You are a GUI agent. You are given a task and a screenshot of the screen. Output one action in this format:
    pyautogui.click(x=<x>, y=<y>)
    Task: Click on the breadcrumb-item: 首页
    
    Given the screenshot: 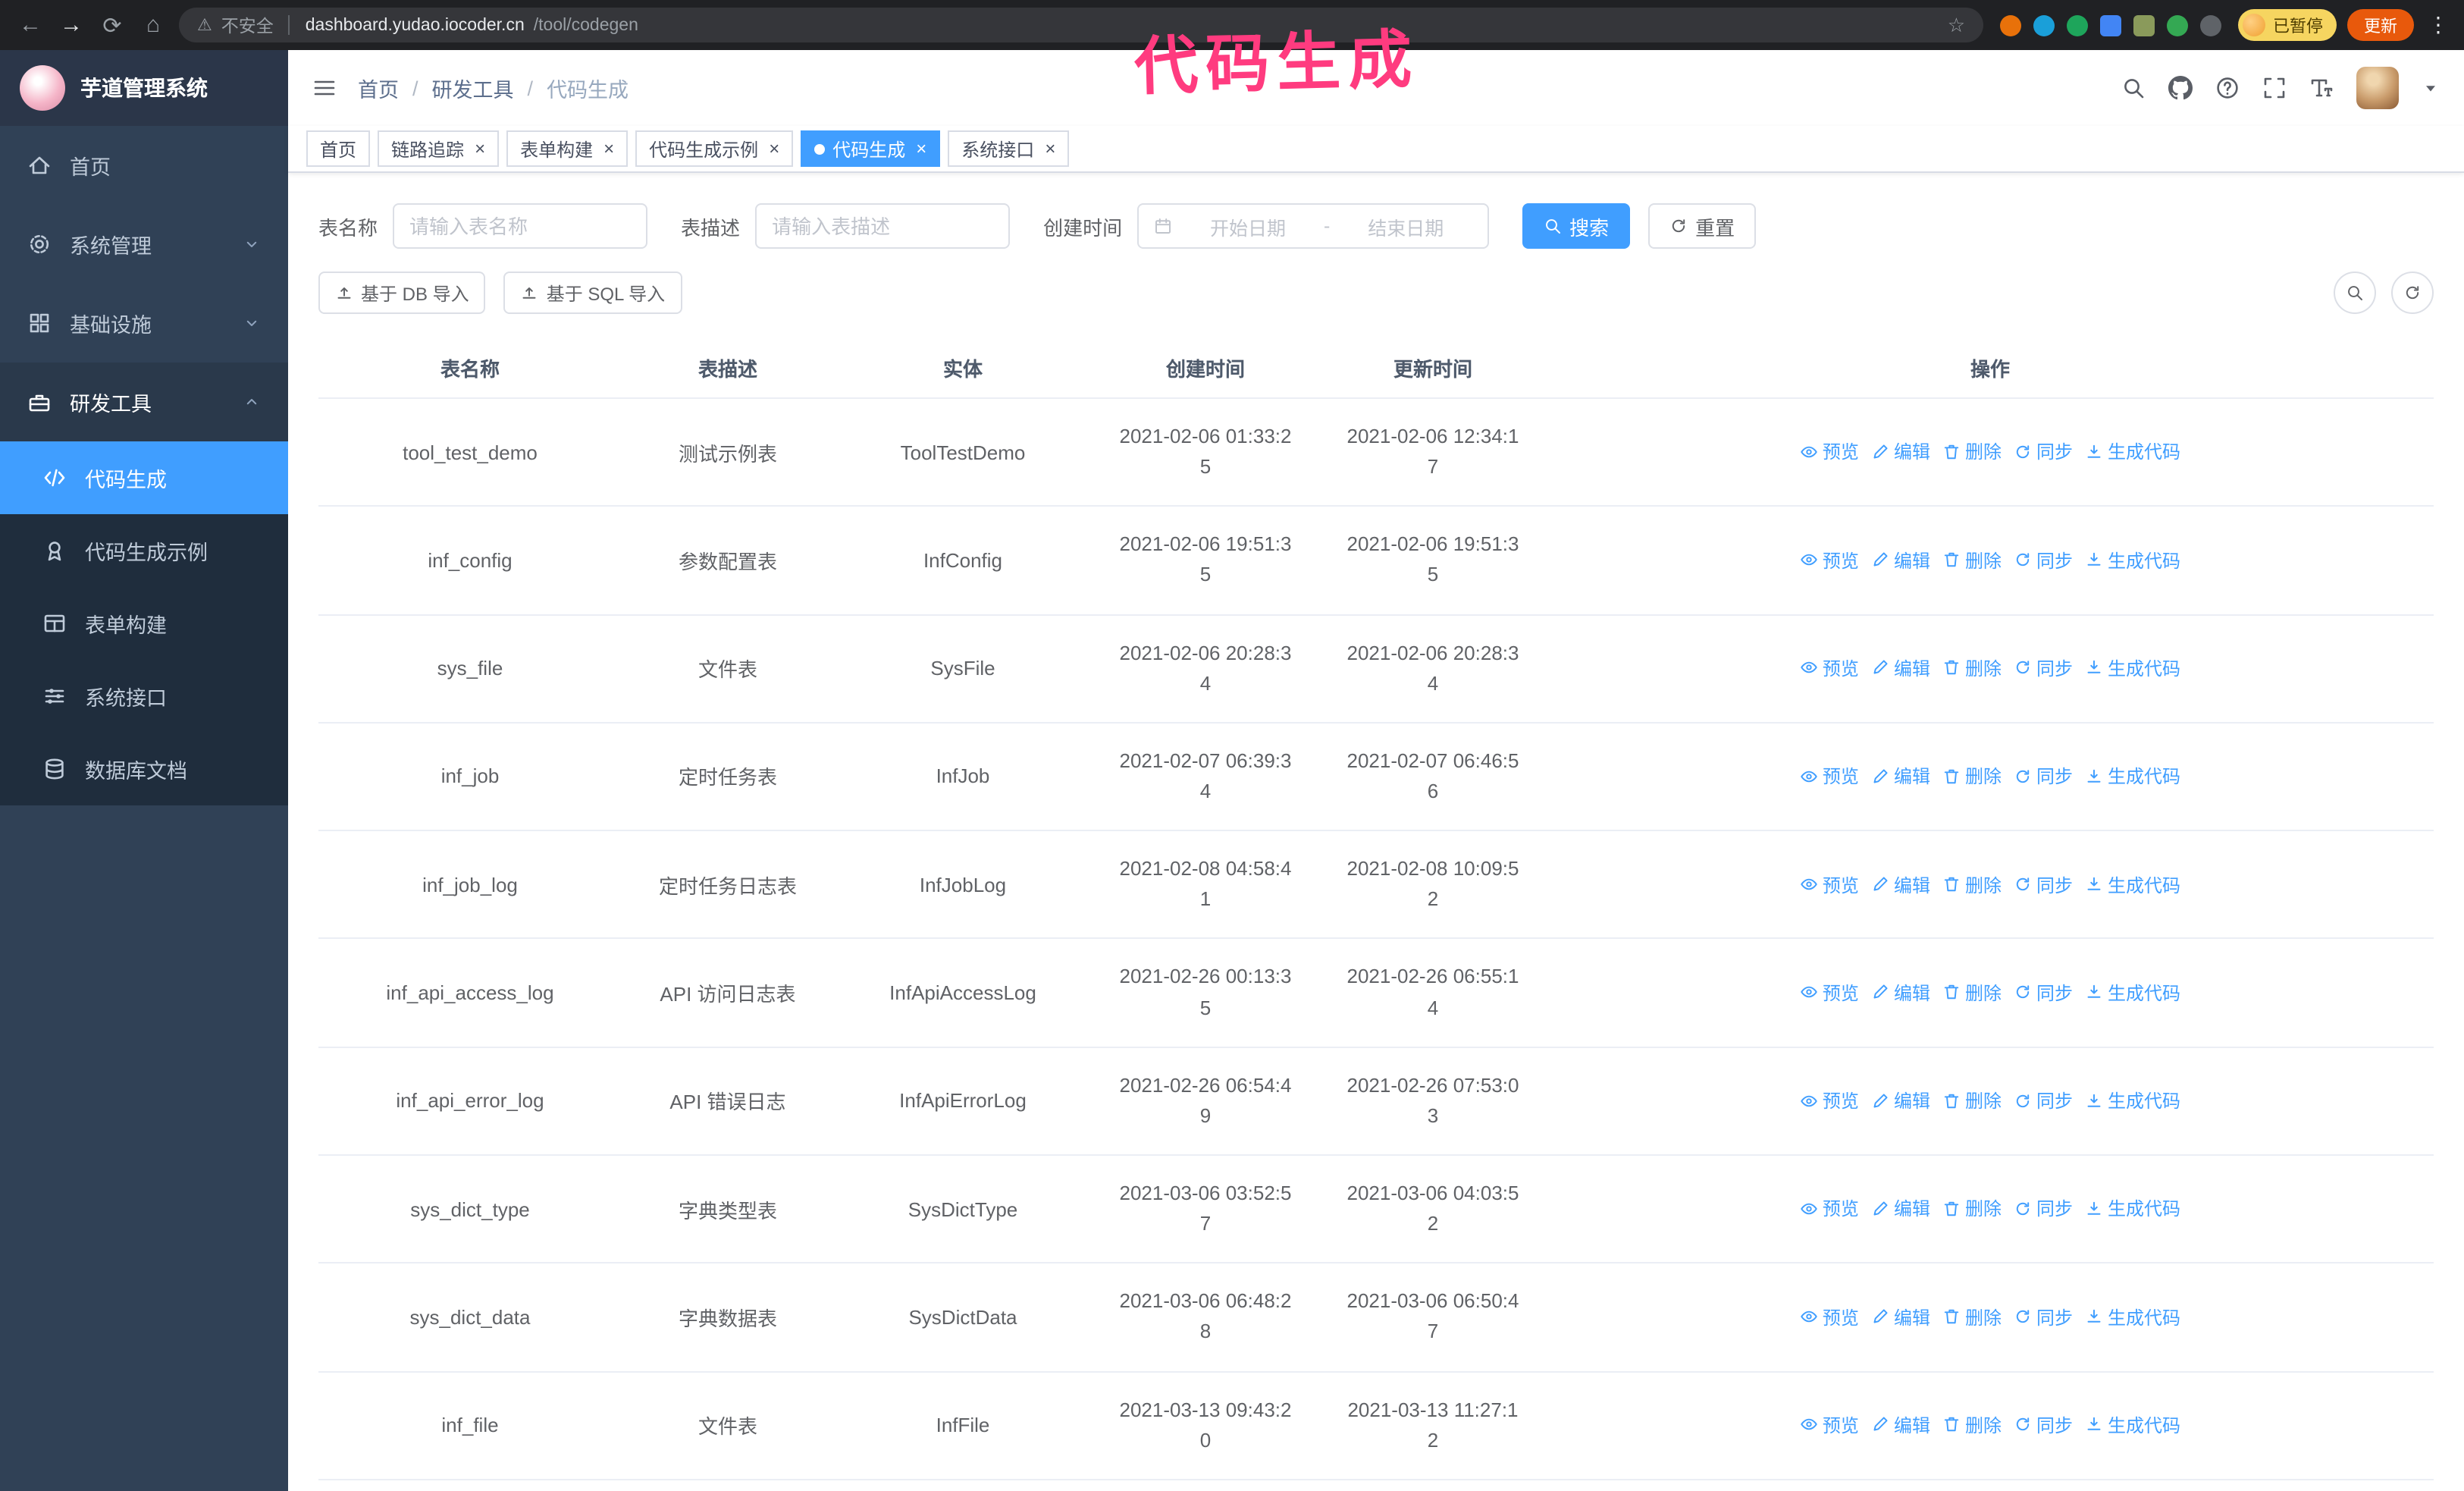 What is the action you would take?
    pyautogui.click(x=379, y=88)
    